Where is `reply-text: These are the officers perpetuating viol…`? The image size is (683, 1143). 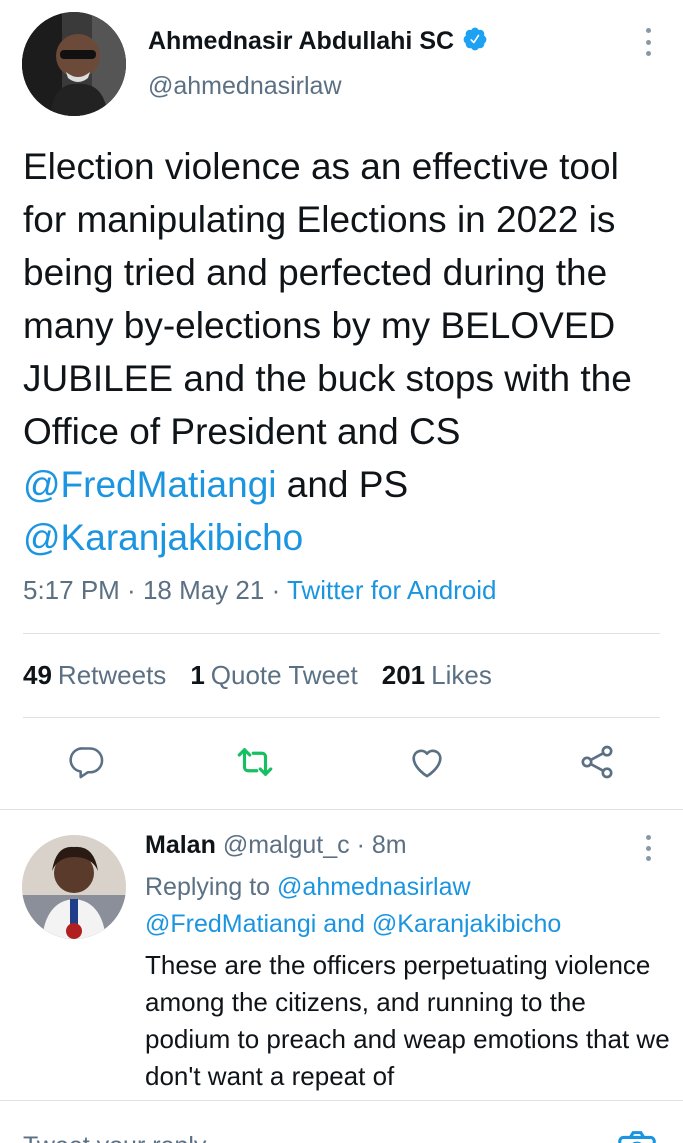
reply-text: These are the officers perpetuating viol… is located at coordinates (407, 1020).